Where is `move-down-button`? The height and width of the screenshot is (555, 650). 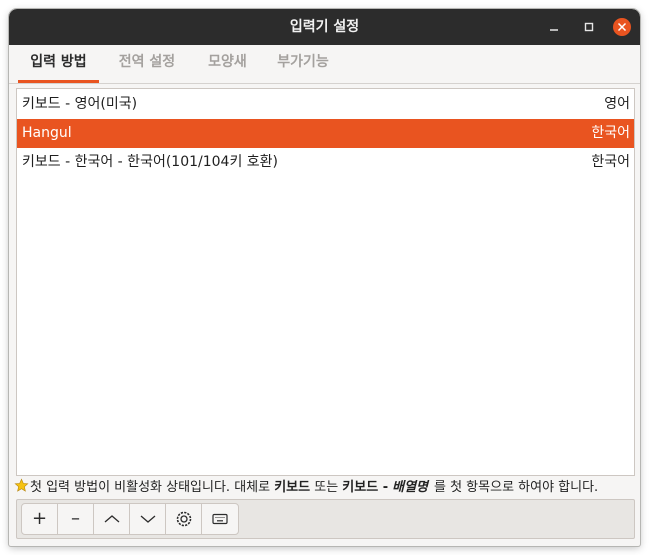 move-down-button is located at coordinates (148, 519).